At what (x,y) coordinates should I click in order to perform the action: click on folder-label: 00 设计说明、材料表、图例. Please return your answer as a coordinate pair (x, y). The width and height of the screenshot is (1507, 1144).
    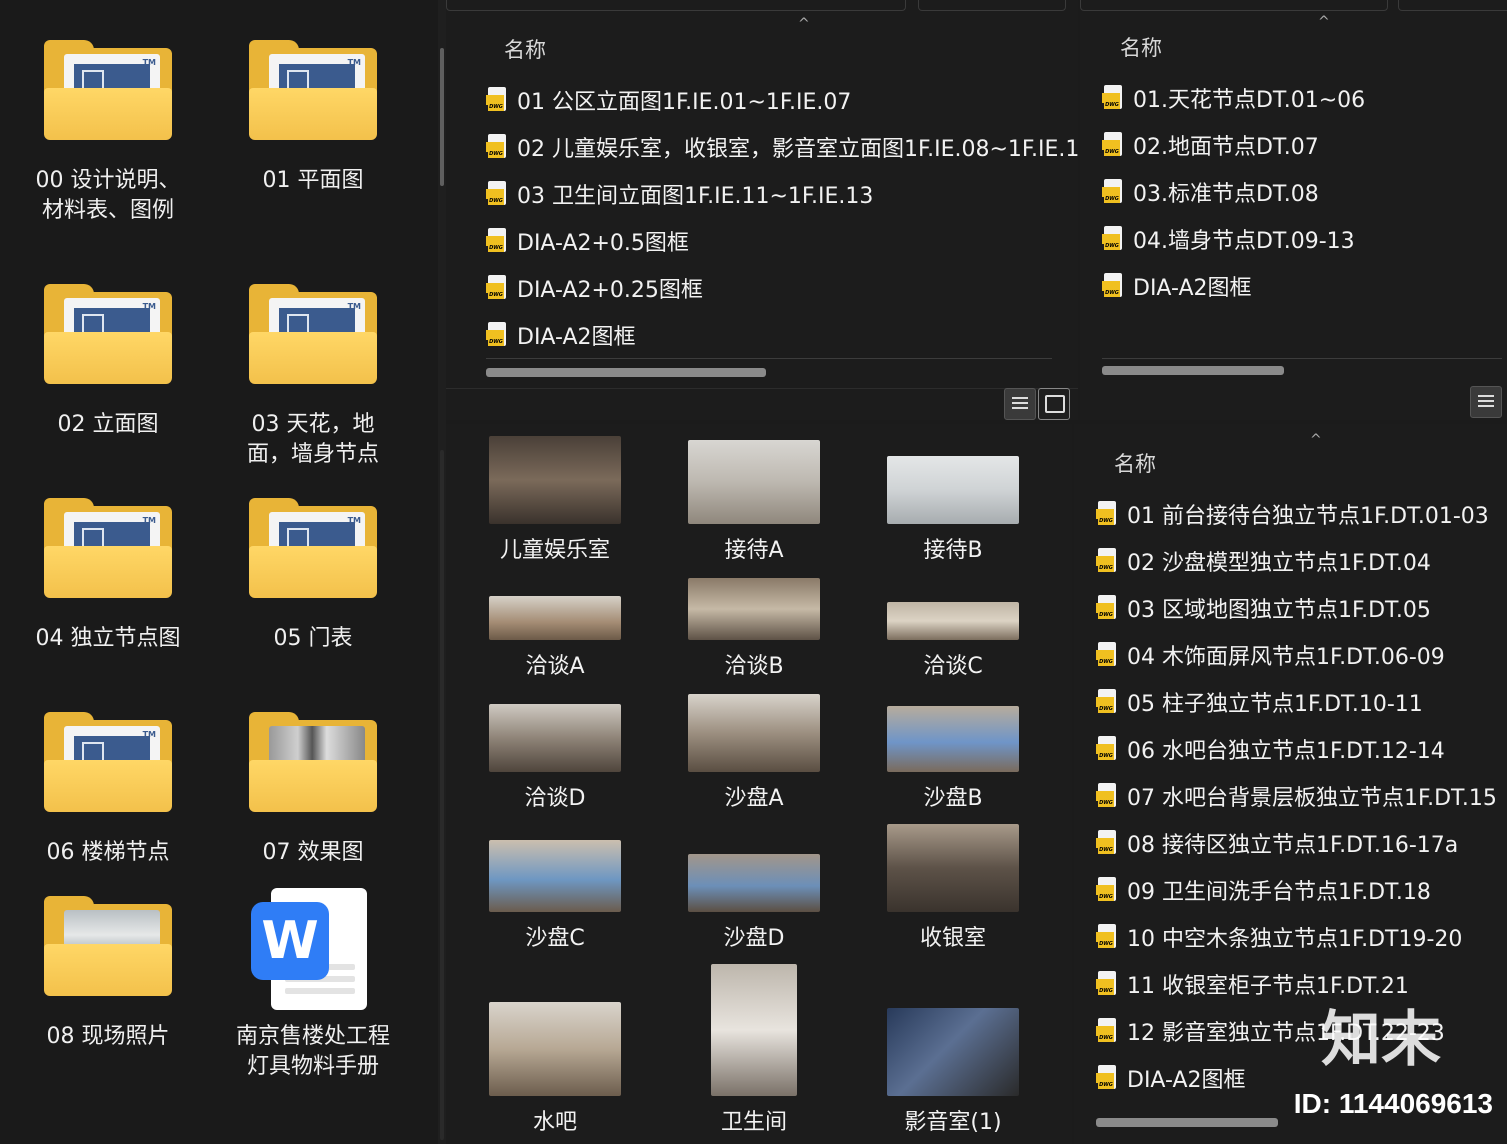
    Looking at the image, I should click on (108, 195).